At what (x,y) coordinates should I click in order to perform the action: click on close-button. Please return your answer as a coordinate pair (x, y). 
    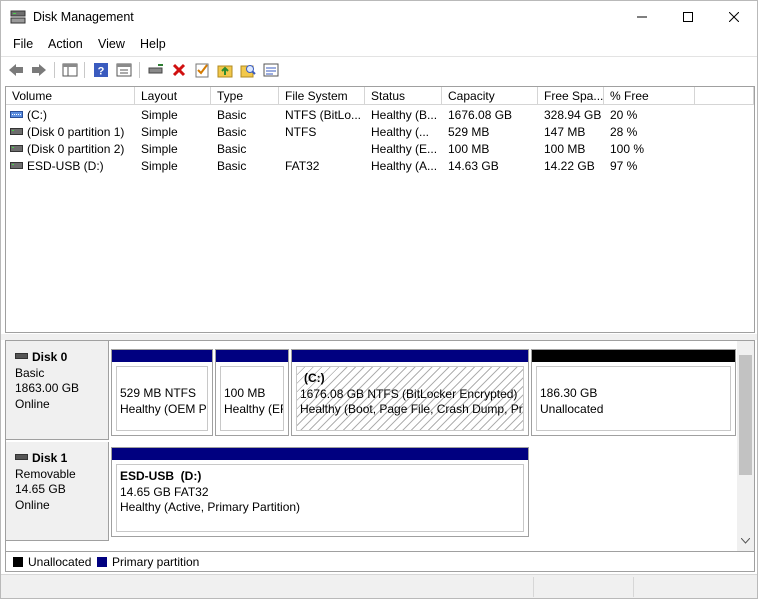
    Looking at the image, I should click on (734, 17).